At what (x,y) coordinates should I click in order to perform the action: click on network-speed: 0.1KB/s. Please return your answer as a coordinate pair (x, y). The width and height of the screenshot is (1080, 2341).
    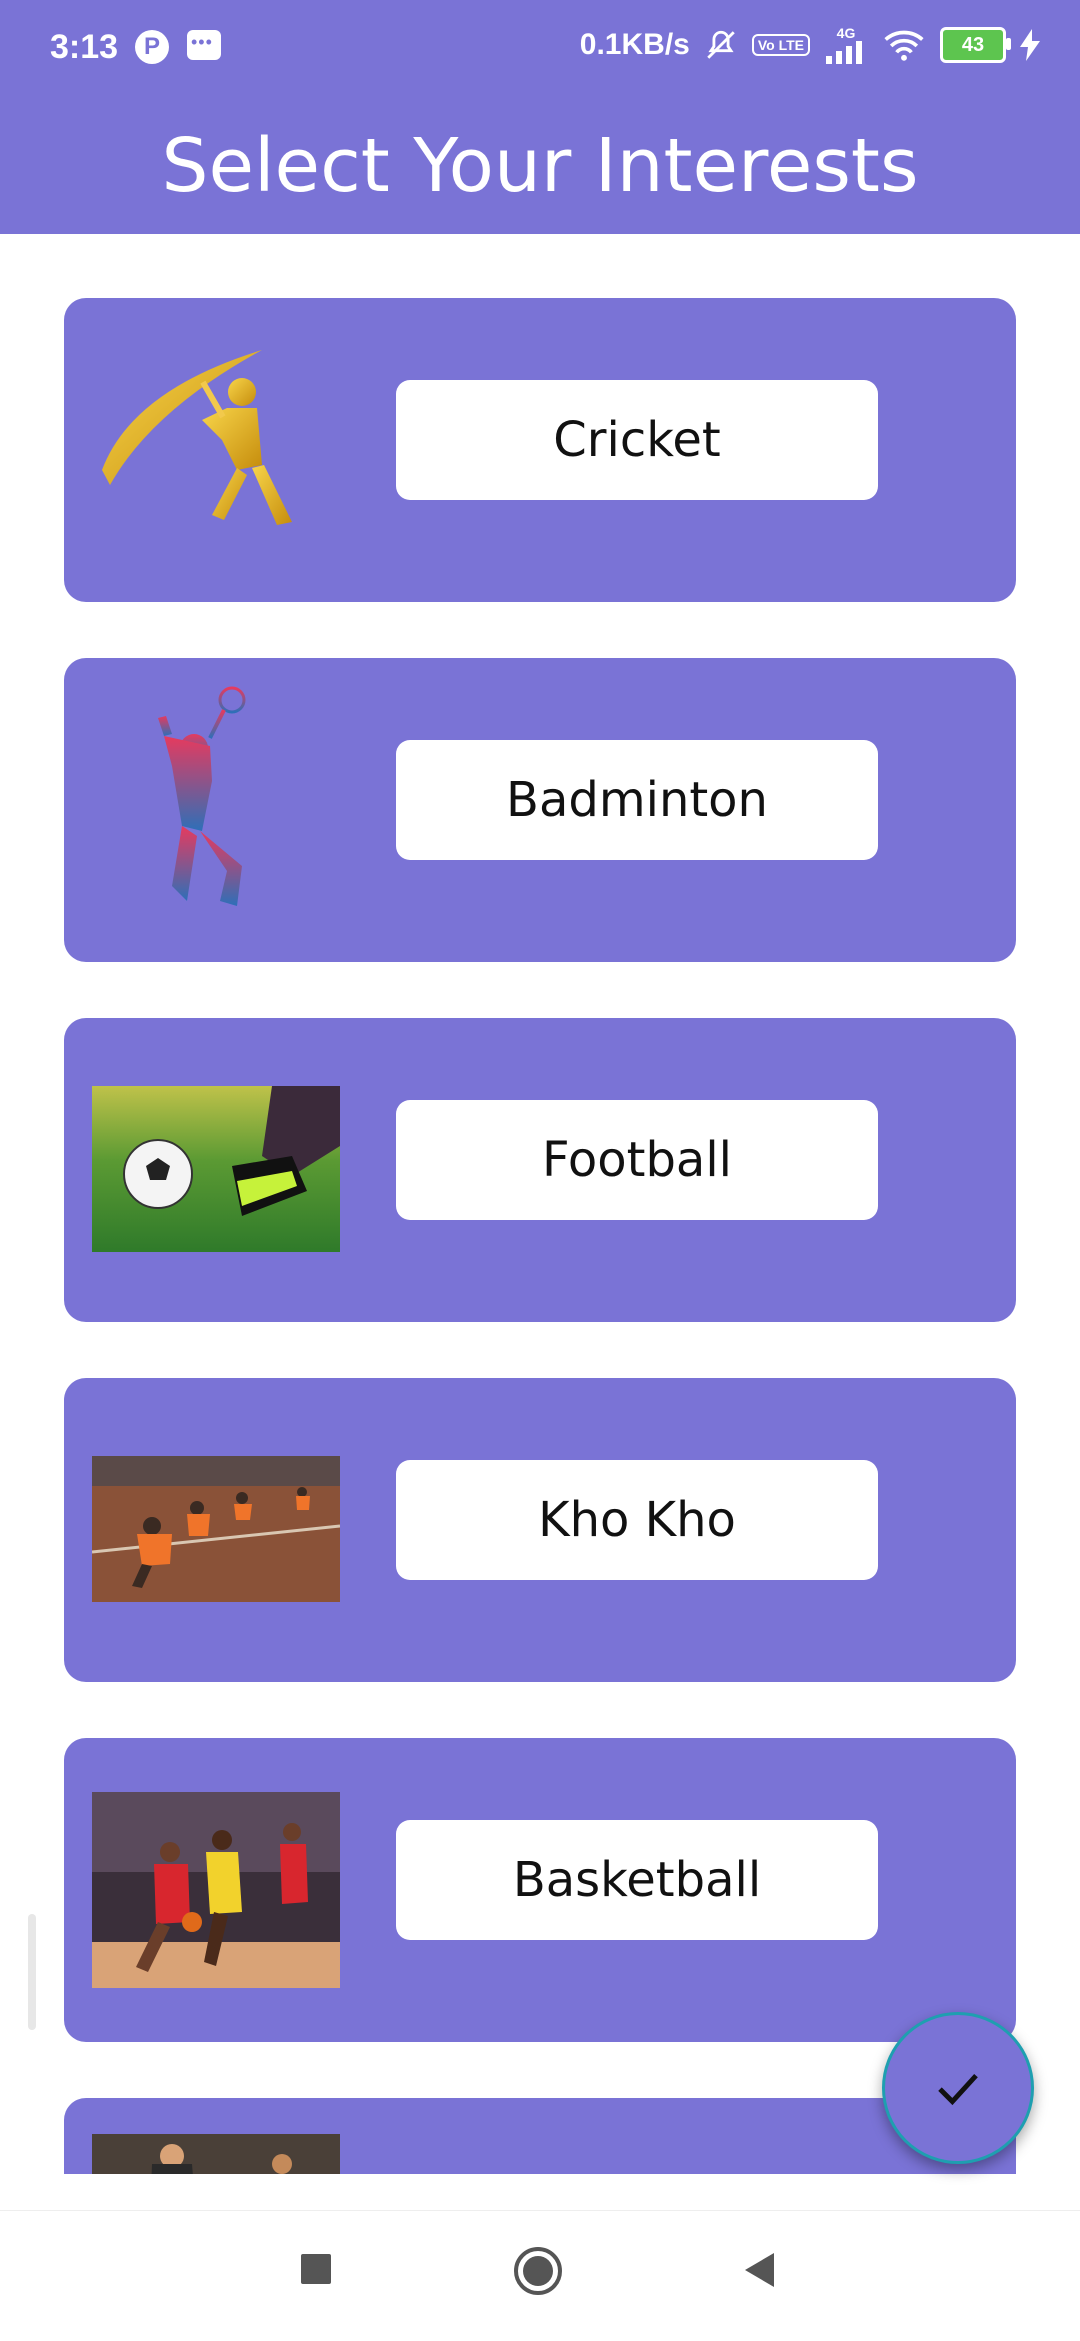
    Looking at the image, I should click on (634, 44).